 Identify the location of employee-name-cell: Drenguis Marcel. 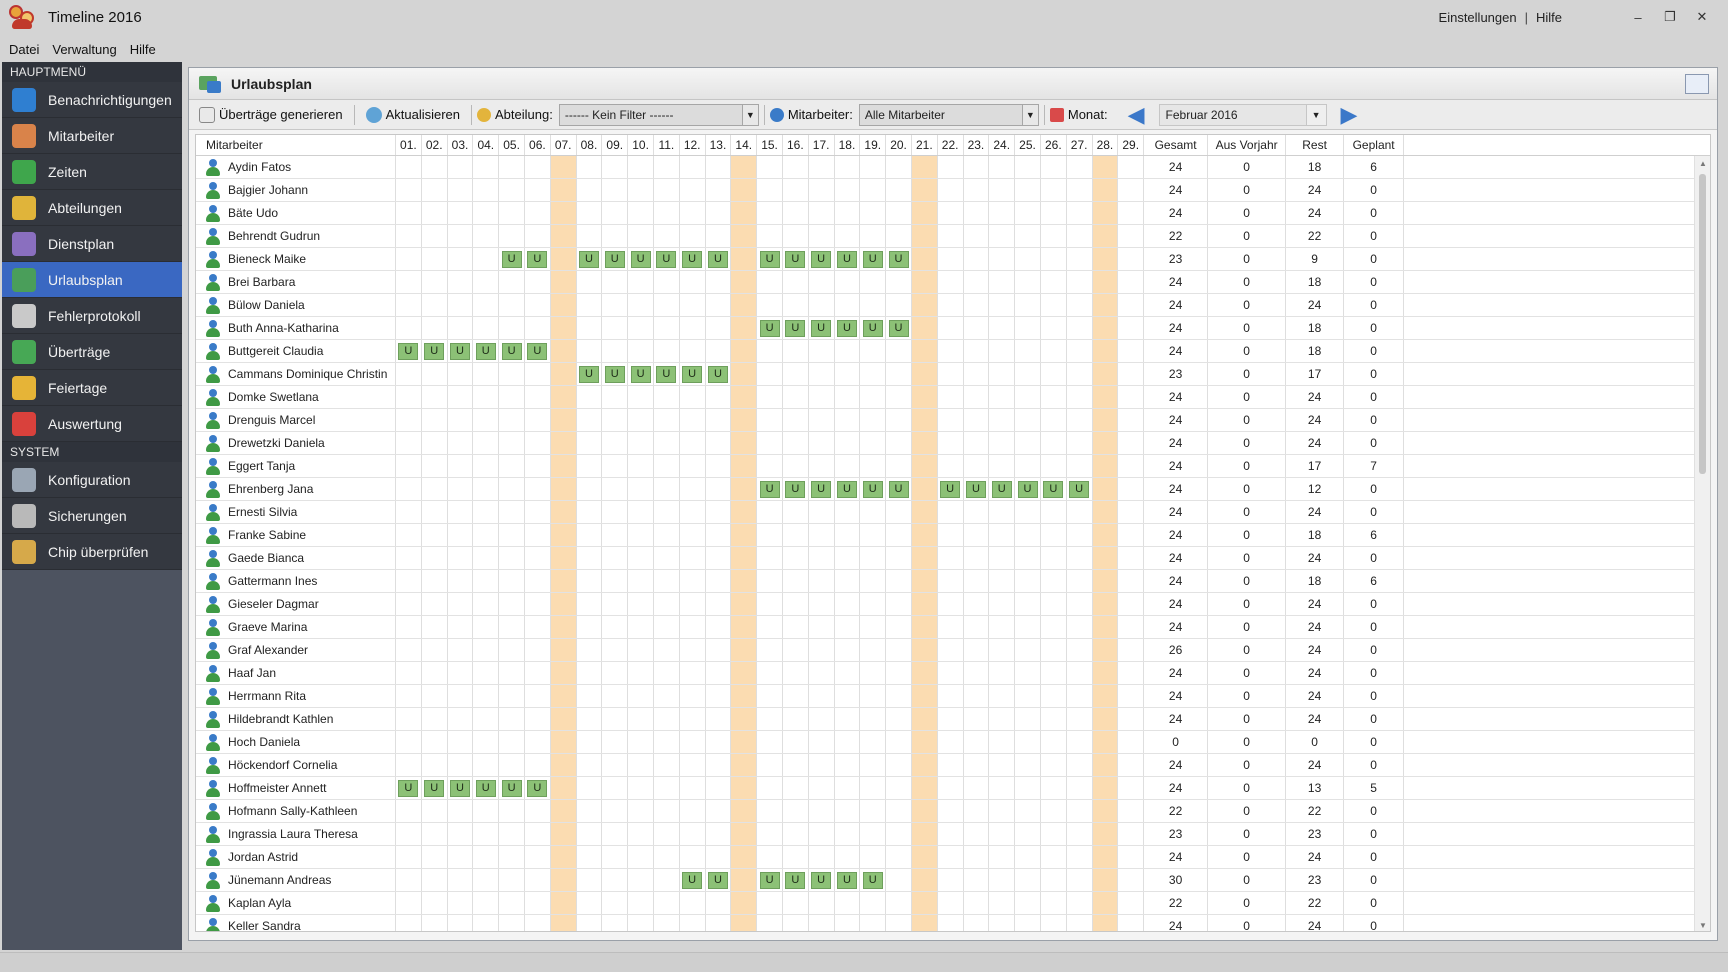
(296, 420).